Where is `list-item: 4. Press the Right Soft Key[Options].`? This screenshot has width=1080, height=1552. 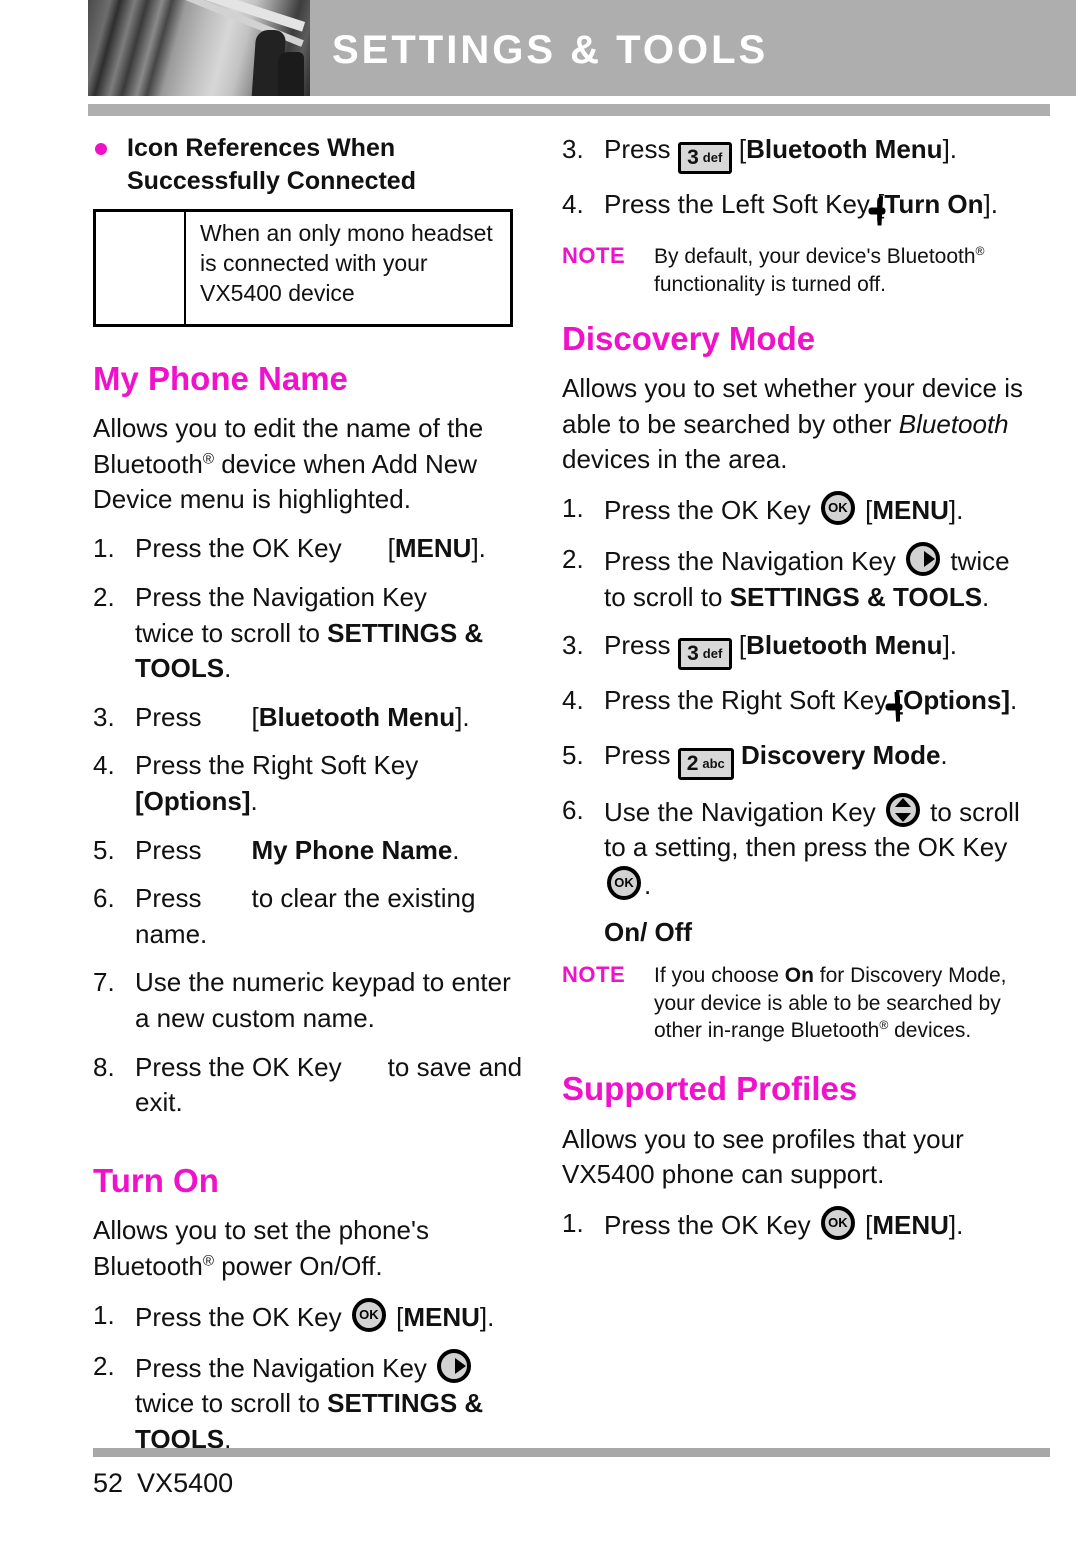 list-item: 4. Press the Right Soft Key[Options]. is located at coordinates (256, 783).